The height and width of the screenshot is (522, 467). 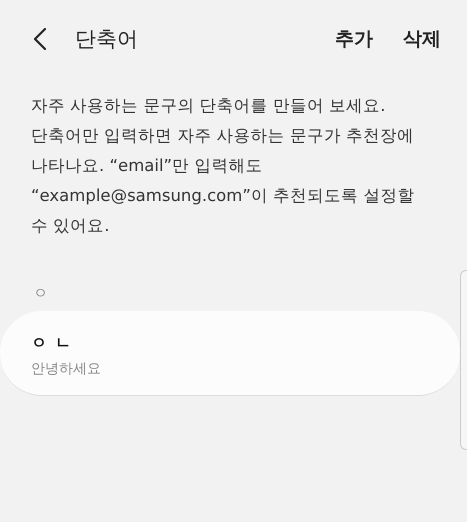 What do you see at coordinates (66, 369) in the screenshot?
I see `phrase-text: 안녕하세요` at bounding box center [66, 369].